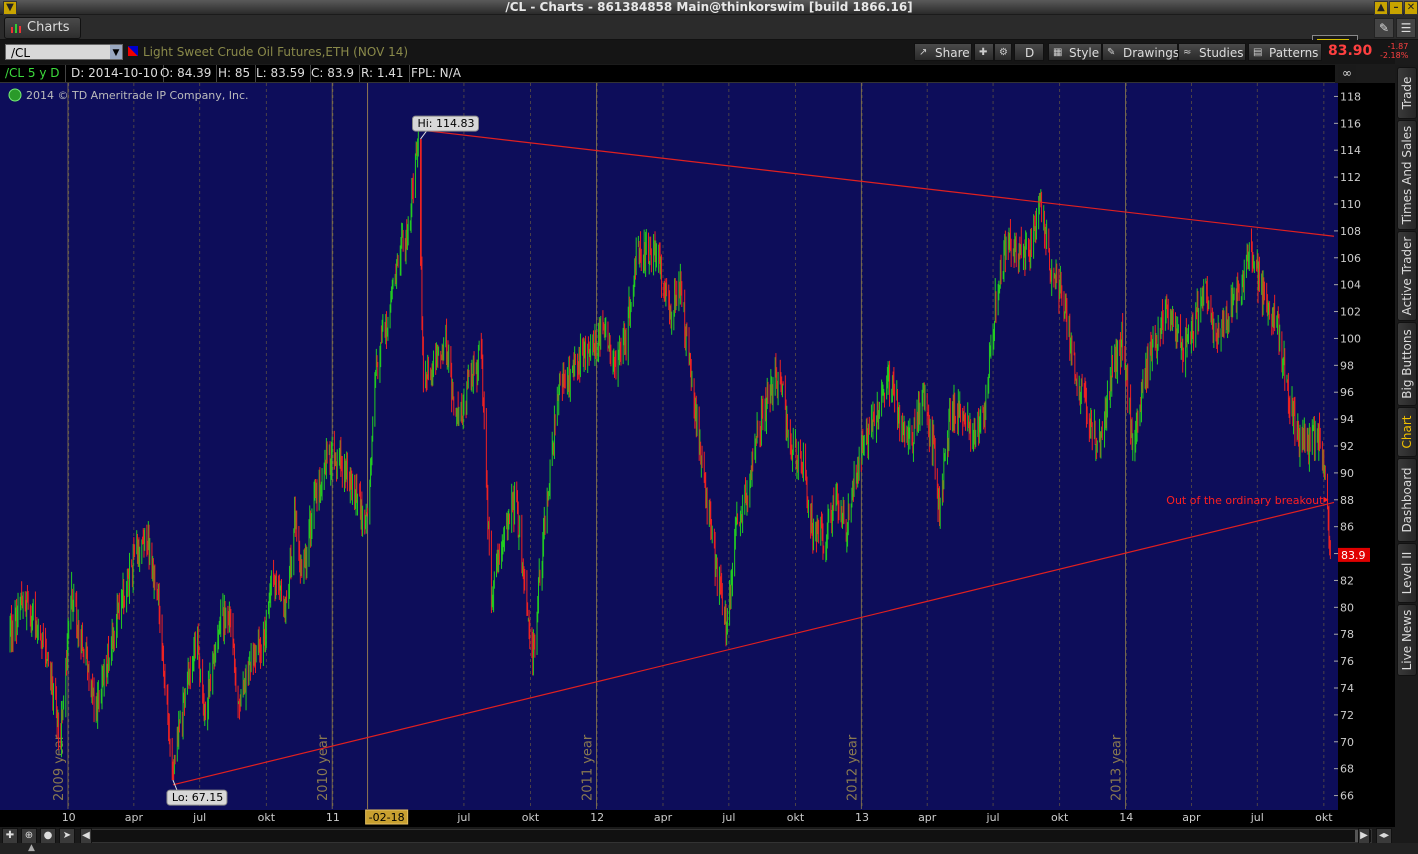  What do you see at coordinates (10, 836) in the screenshot?
I see `pan-tool-icon: ✚` at bounding box center [10, 836].